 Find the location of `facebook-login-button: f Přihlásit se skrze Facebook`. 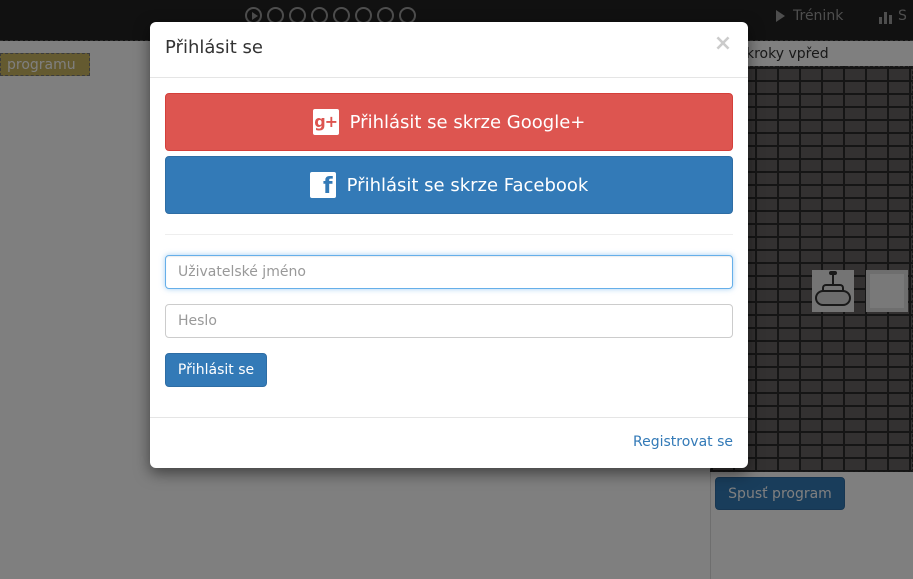

facebook-login-button: f Přihlásit se skrze Facebook is located at coordinates (449, 185).